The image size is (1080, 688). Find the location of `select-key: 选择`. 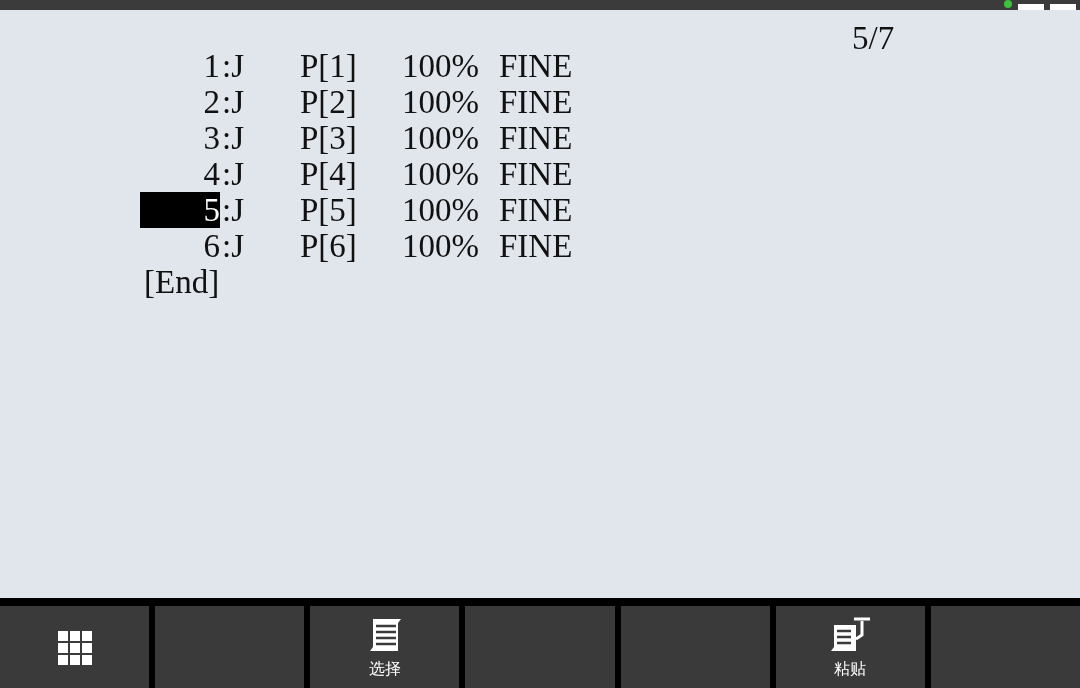

select-key: 选择 is located at coordinates (385, 647).